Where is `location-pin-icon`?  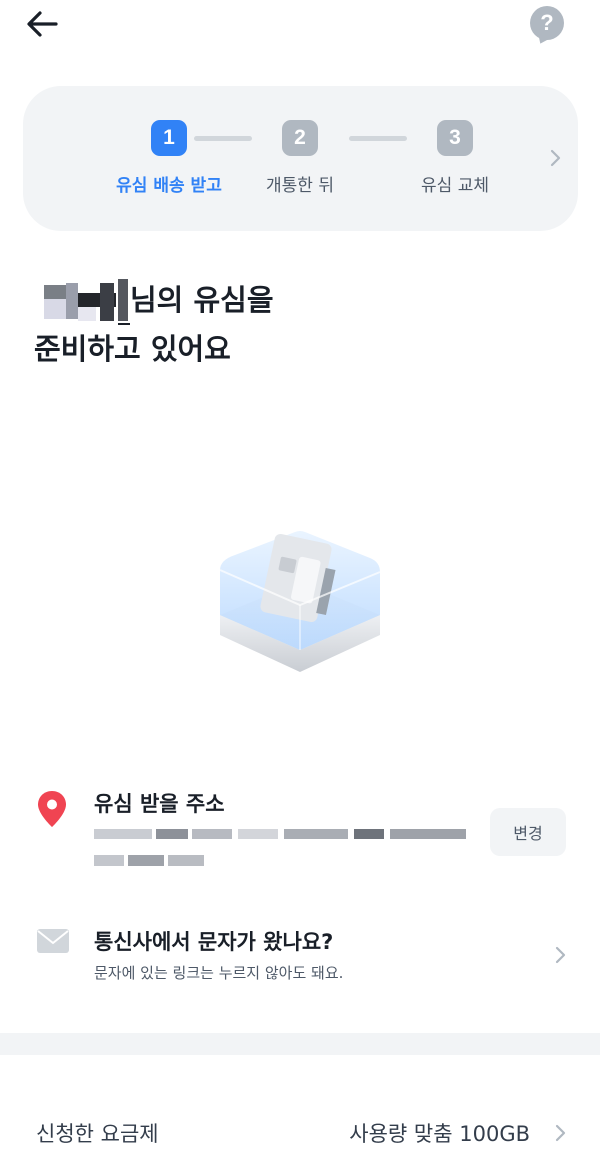 location-pin-icon is located at coordinates (52, 809).